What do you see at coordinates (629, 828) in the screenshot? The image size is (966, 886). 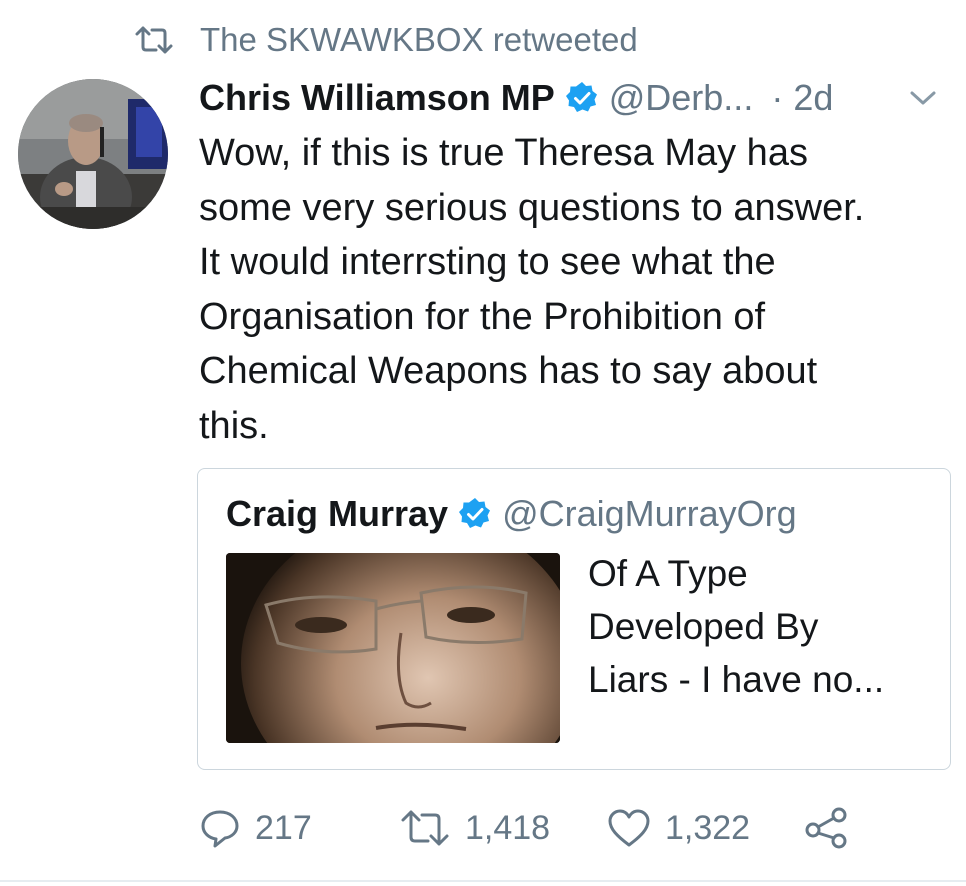 I see `heart-icon` at bounding box center [629, 828].